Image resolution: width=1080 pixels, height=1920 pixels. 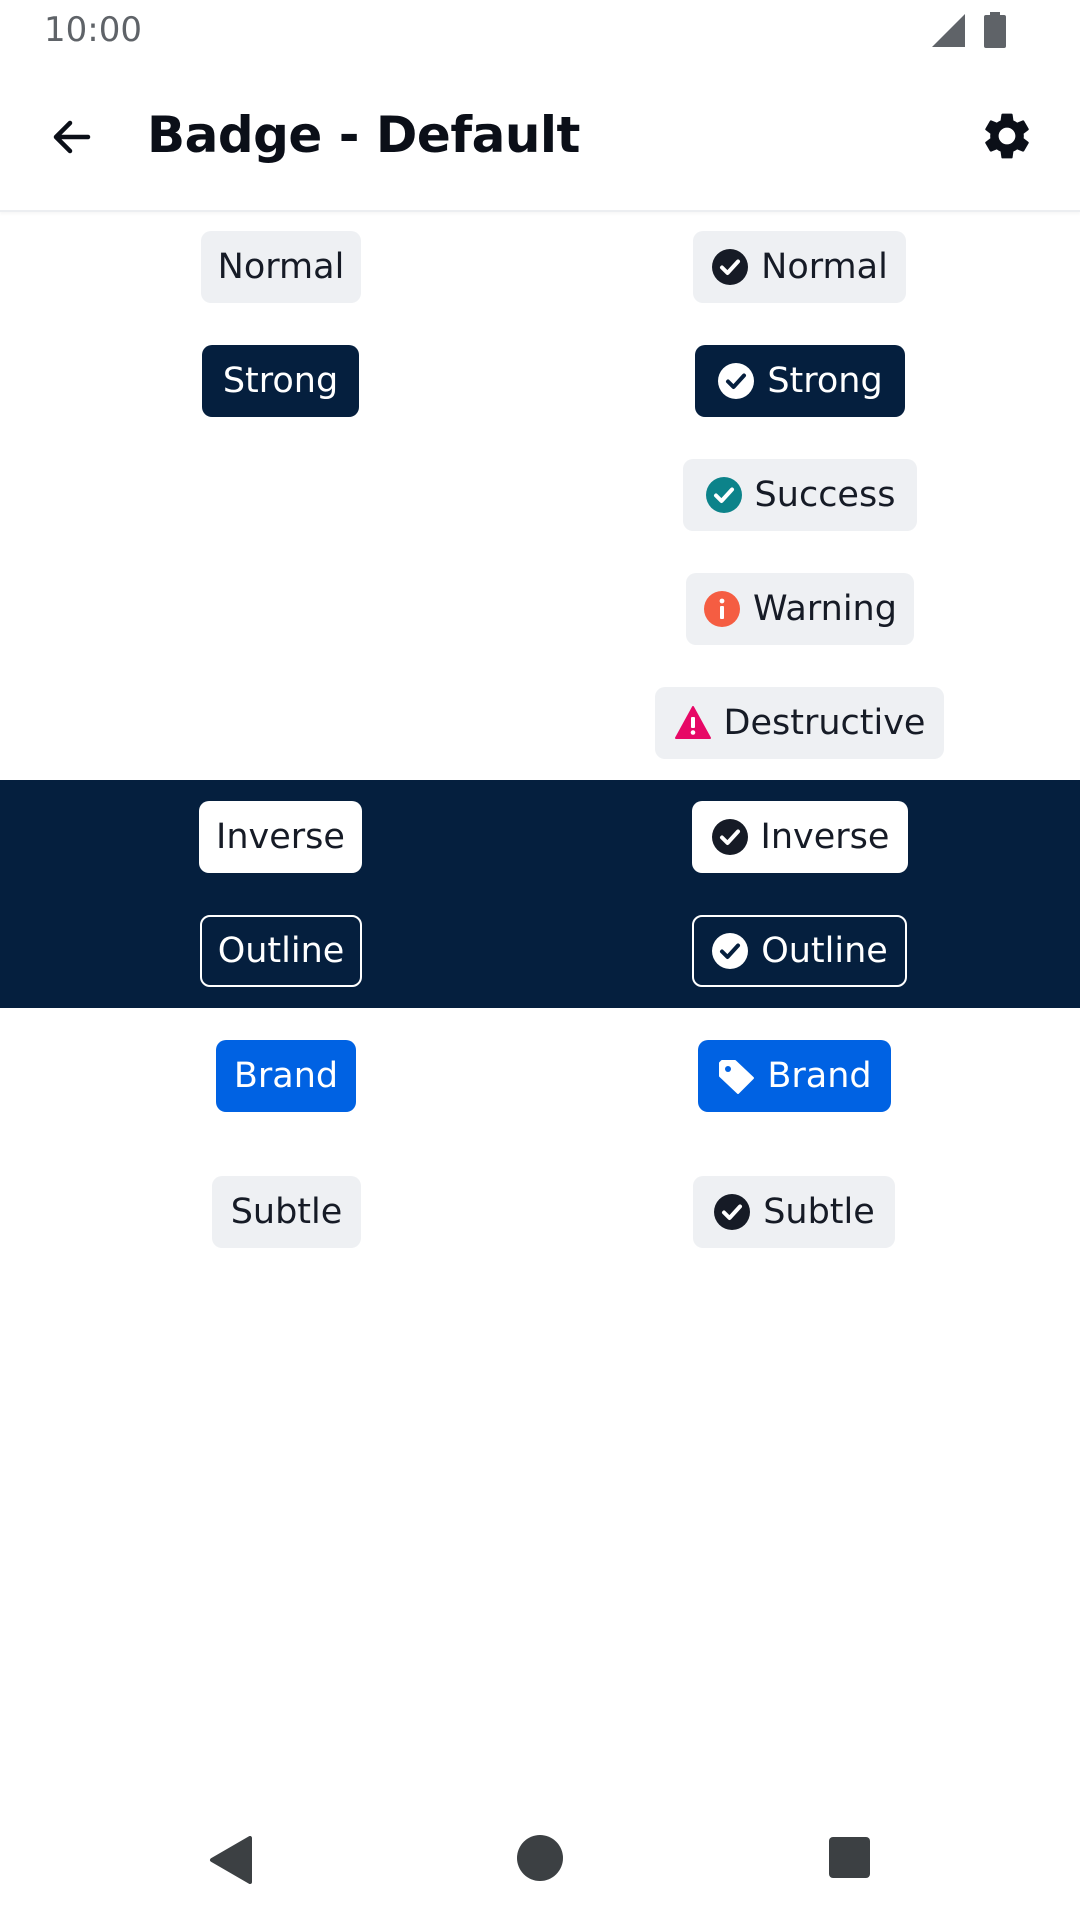 I want to click on badge-brand: Brand, so click(x=286, y=1076).